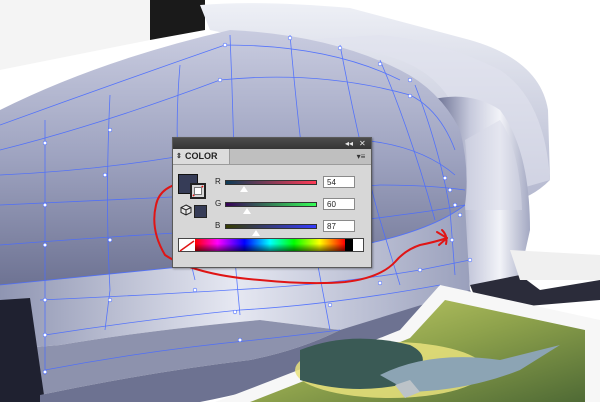  Describe the element at coordinates (272, 157) in the screenshot. I see `panel-tab-row: ⇕ COLOR ▾≡` at that location.